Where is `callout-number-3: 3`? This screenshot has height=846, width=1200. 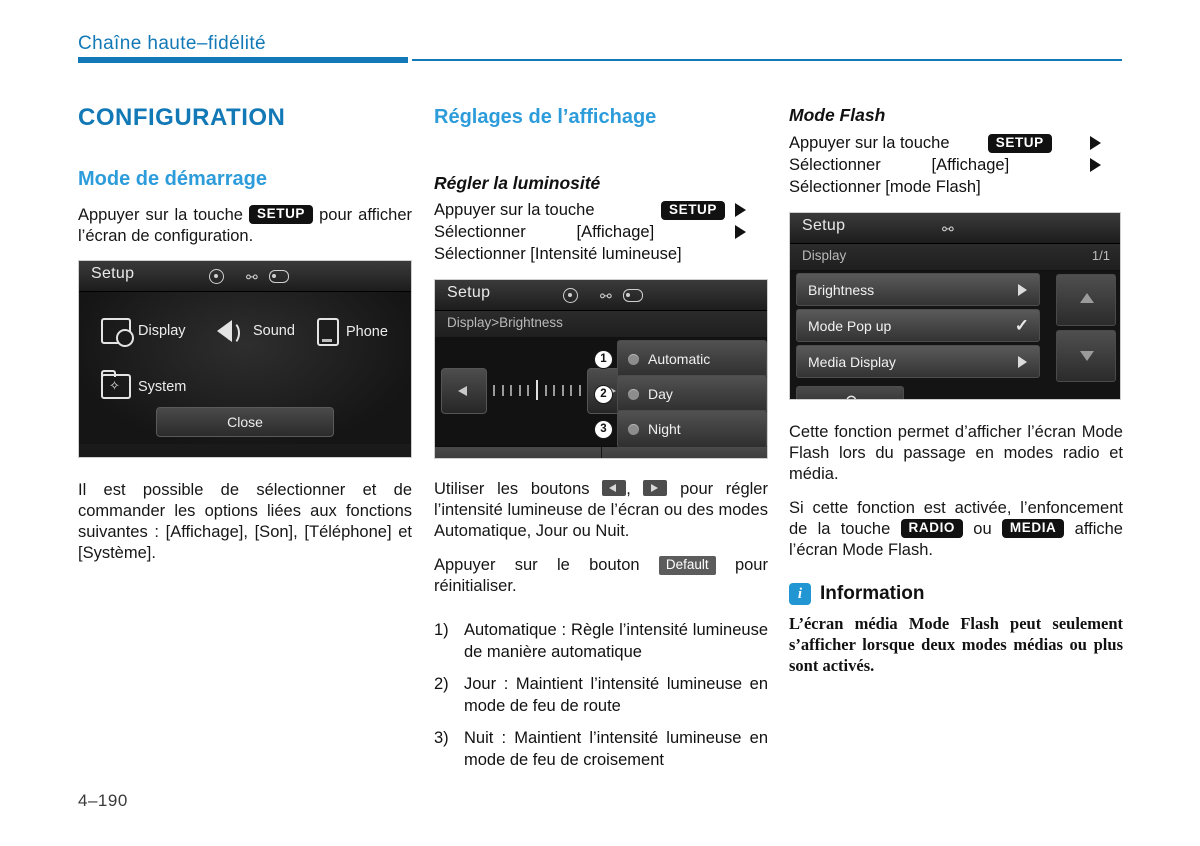 callout-number-3: 3 is located at coordinates (603, 429).